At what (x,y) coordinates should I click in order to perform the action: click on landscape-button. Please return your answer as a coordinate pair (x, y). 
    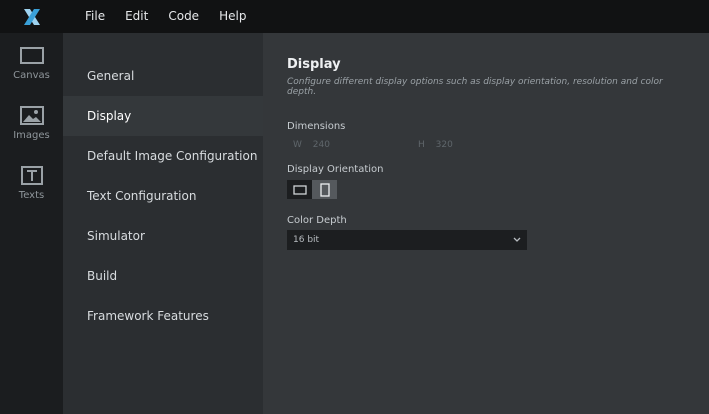
    Looking at the image, I should click on (299, 189).